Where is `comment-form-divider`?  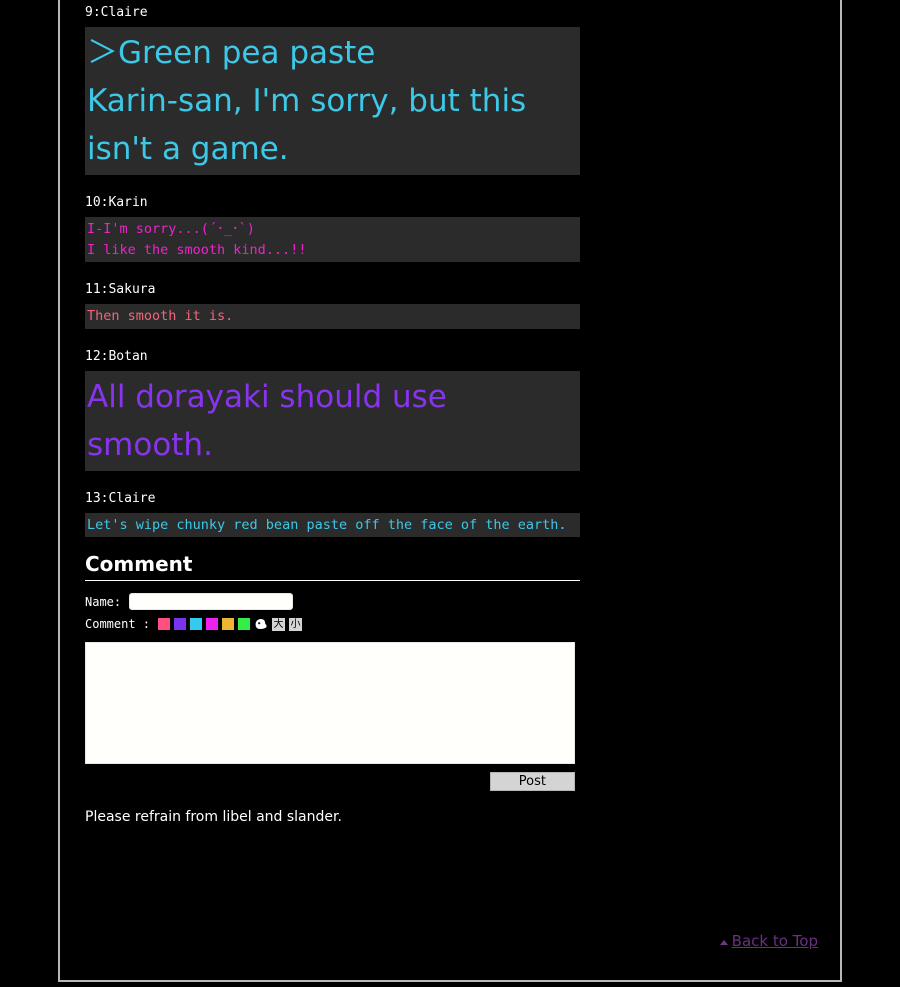 comment-form-divider is located at coordinates (332, 580).